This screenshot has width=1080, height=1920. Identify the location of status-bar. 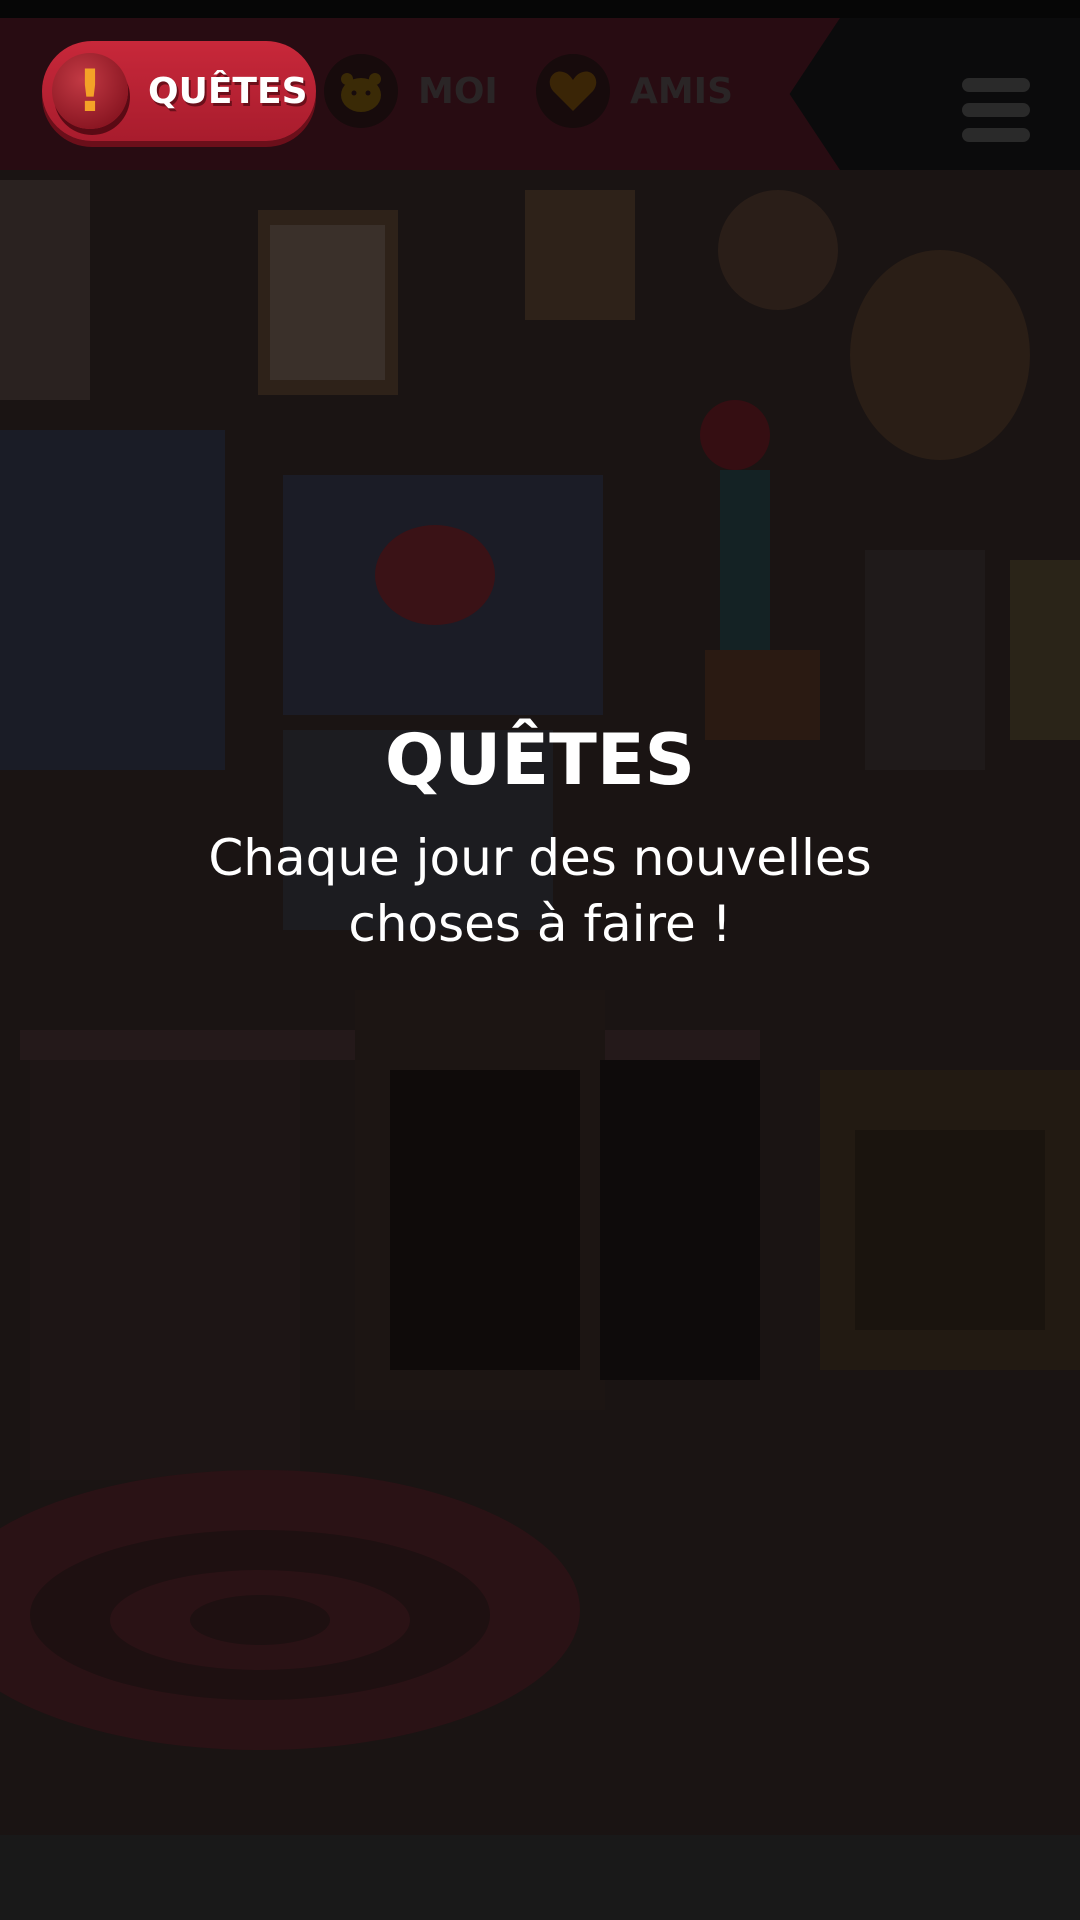
(540, 9).